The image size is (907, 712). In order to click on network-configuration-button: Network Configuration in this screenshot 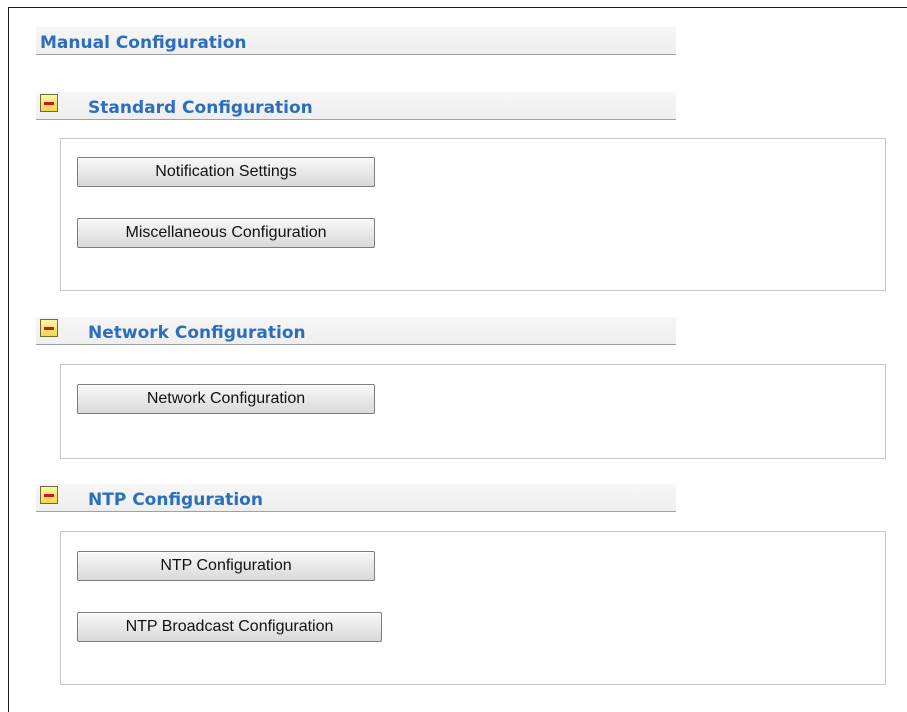, I will do `click(226, 399)`.